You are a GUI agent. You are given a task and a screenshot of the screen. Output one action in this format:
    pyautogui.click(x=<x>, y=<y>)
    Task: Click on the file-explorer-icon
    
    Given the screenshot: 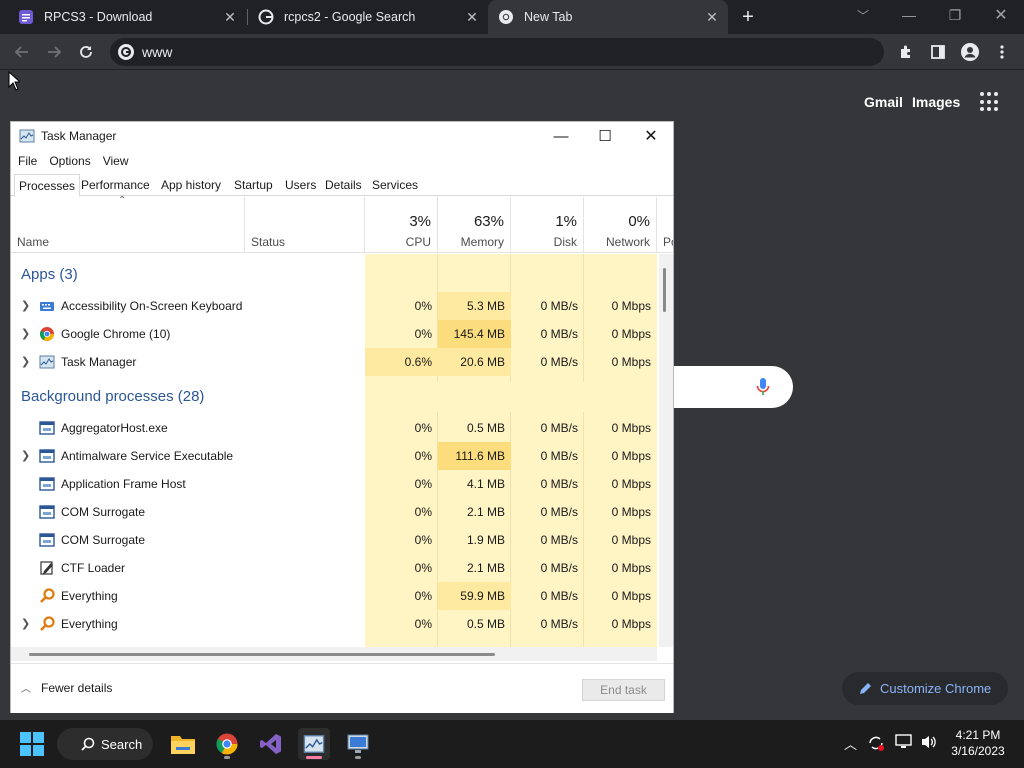 What is the action you would take?
    pyautogui.click(x=183, y=744)
    